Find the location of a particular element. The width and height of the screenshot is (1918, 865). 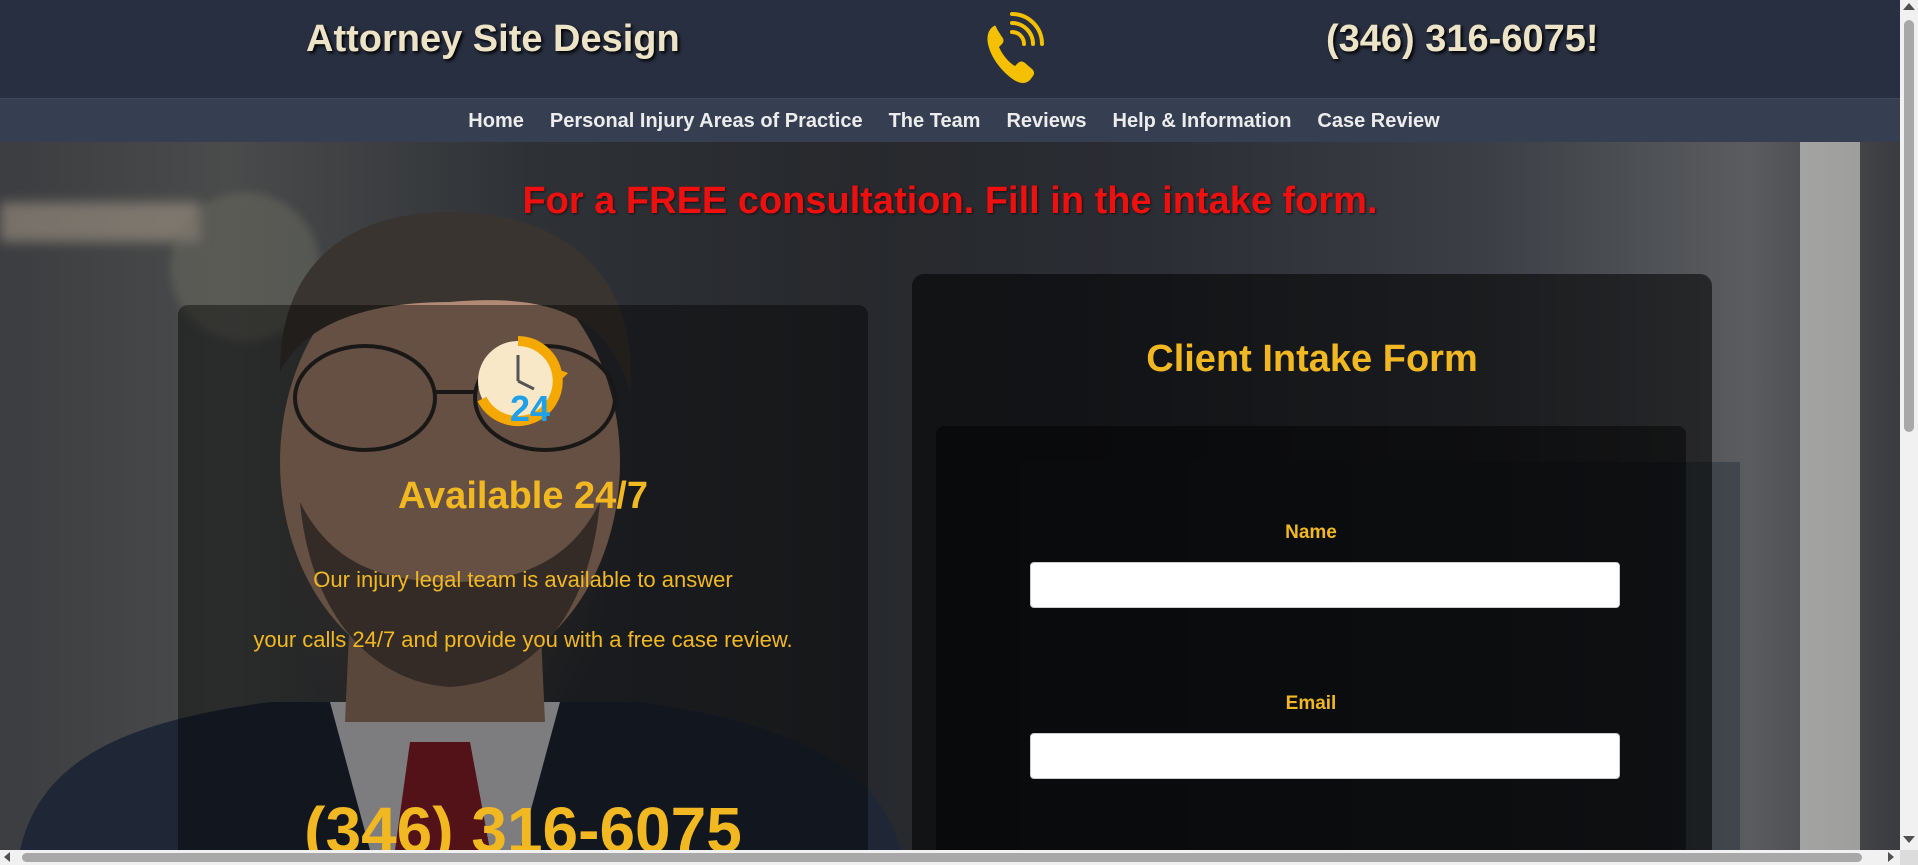

scrollbar-corner is located at coordinates (1909, 857).